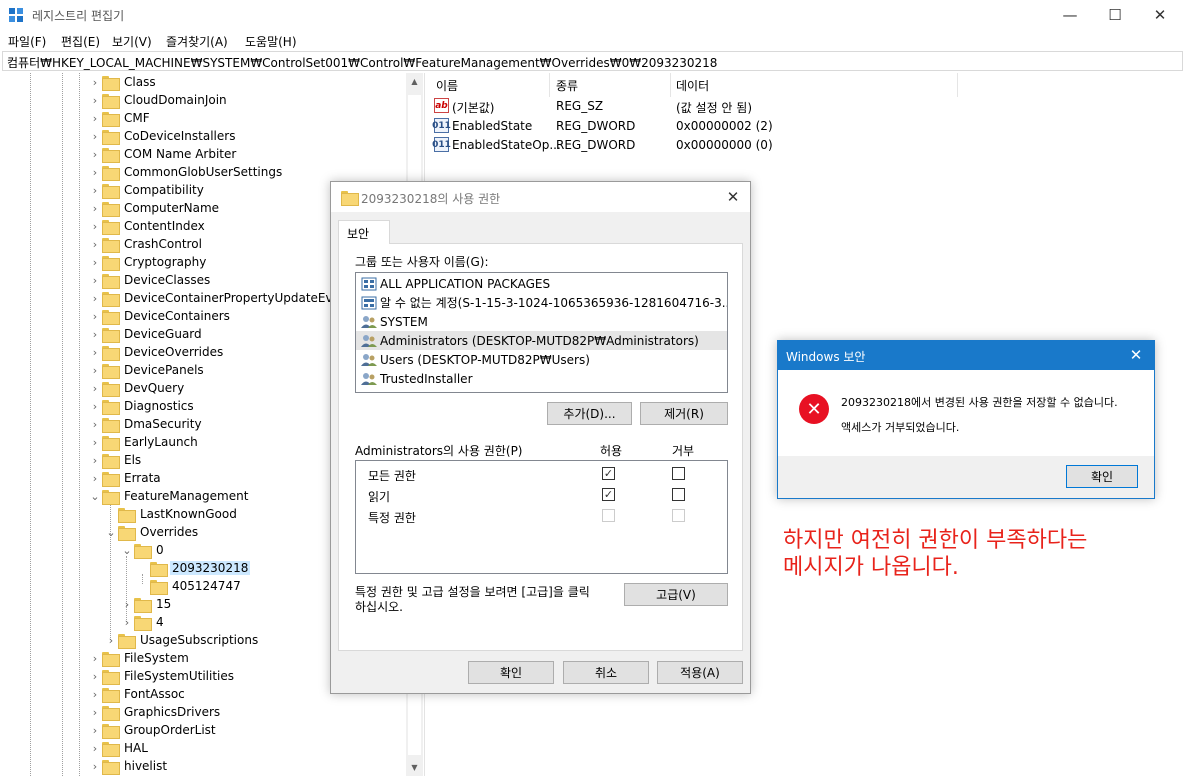  I want to click on list-item: Users (DESKTOP-MUTD82P₩Users), so click(541, 359).